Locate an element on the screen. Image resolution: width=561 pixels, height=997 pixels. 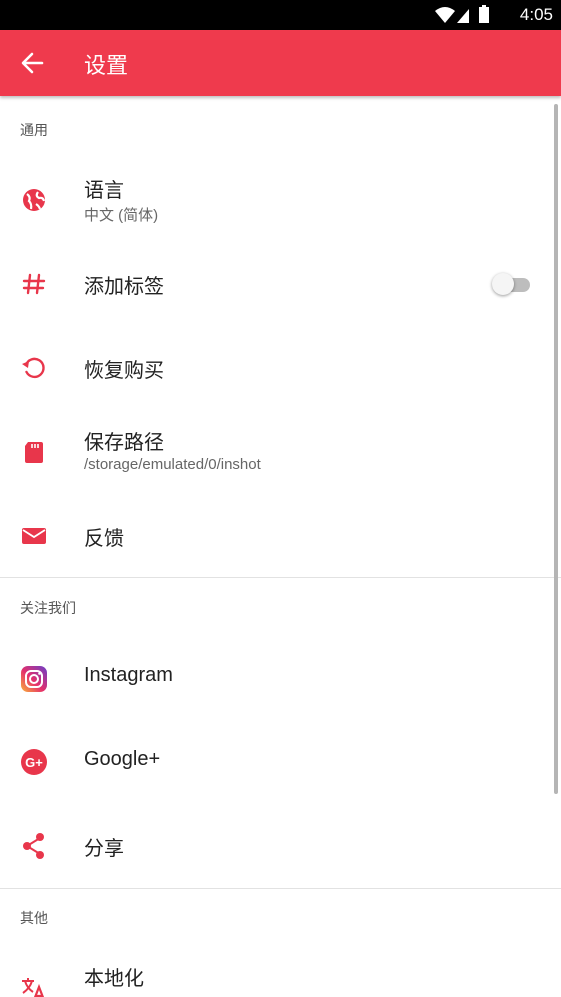
status-bar: 4:05 is located at coordinates (280, 15).